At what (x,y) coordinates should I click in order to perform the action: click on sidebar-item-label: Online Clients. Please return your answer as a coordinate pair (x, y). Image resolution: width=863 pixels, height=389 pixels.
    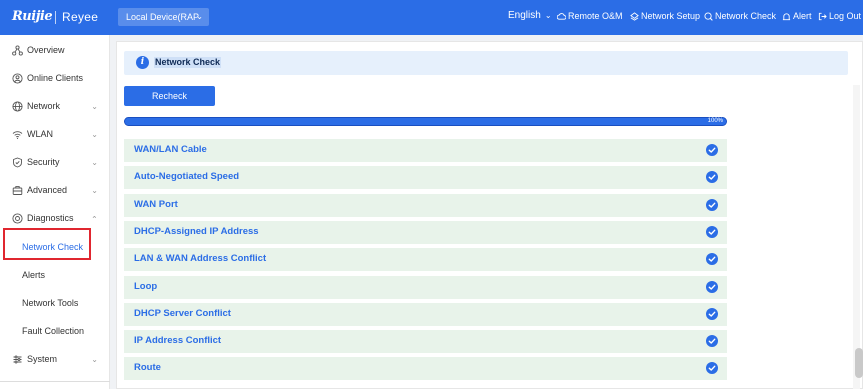
    Looking at the image, I should click on (55, 78).